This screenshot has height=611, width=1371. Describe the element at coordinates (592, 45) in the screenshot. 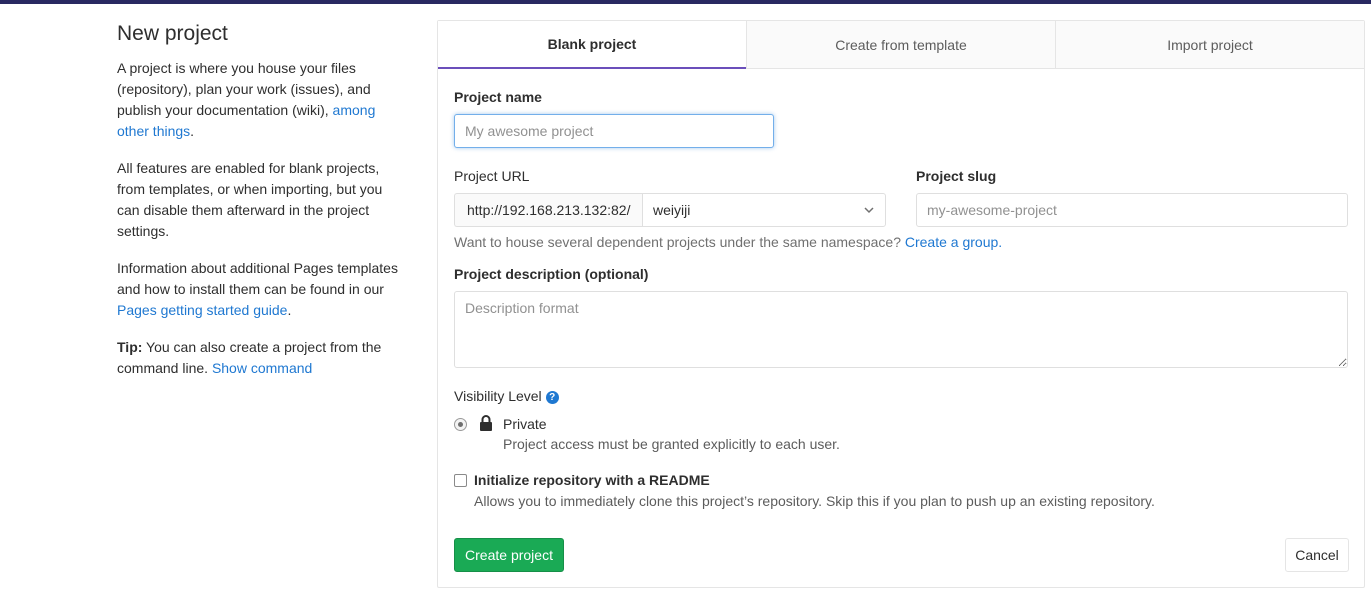

I see `tab-blank-project: Blank project` at that location.